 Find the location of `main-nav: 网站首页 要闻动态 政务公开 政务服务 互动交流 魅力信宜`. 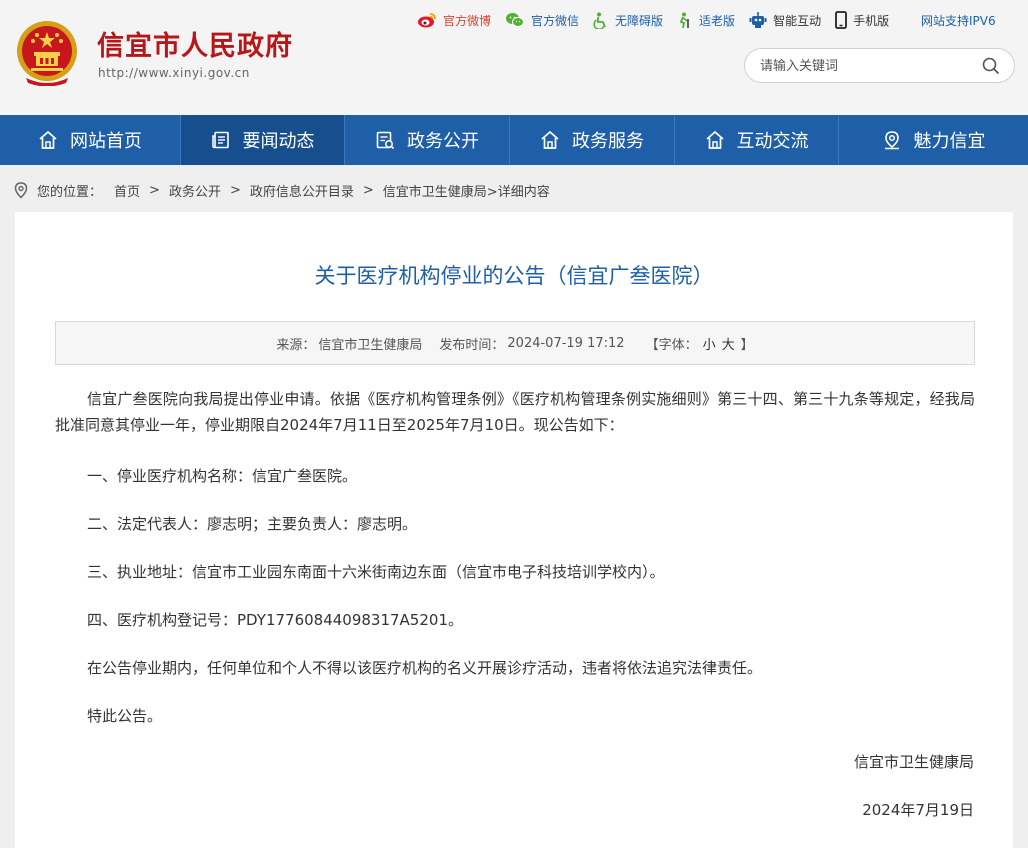

main-nav: 网站首页 要闻动态 政务公开 政务服务 互动交流 魅力信宜 is located at coordinates (514, 140).